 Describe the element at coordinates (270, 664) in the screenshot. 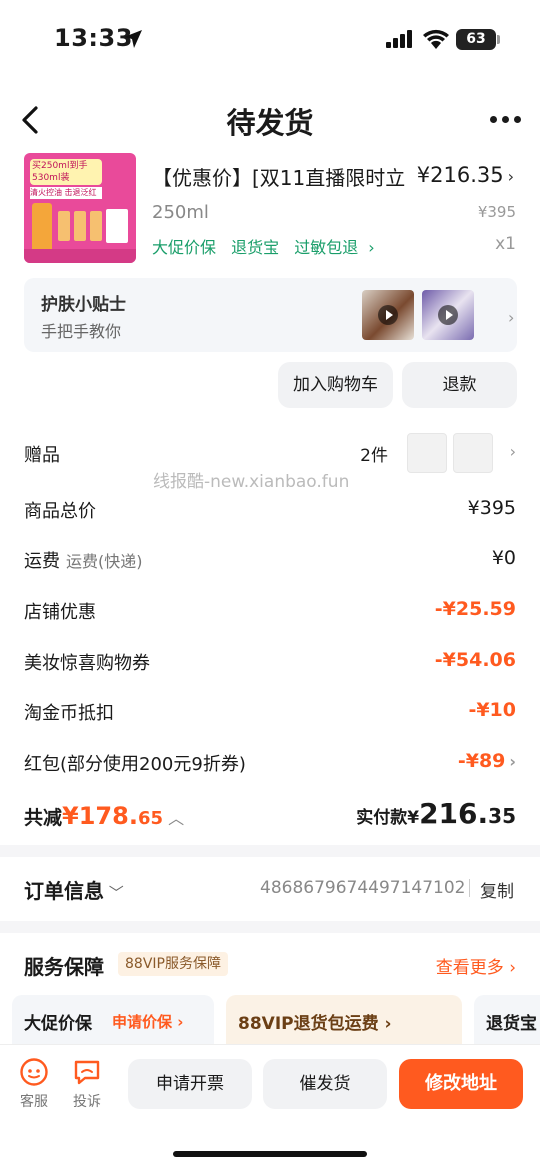

I see `coupon-row: 美妆惊喜购物券 -¥54.06` at that location.